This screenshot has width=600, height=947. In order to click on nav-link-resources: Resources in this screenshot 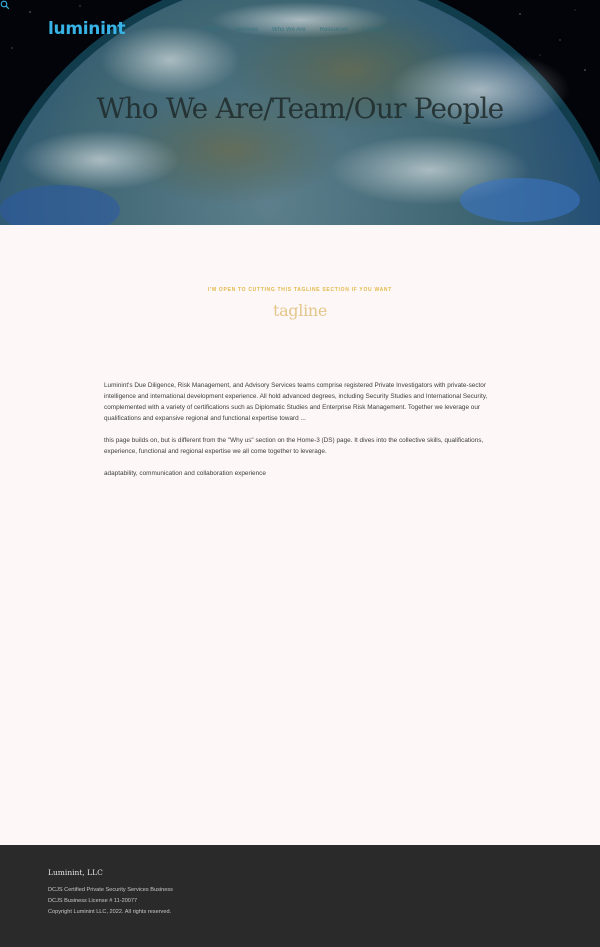, I will do `click(334, 30)`.